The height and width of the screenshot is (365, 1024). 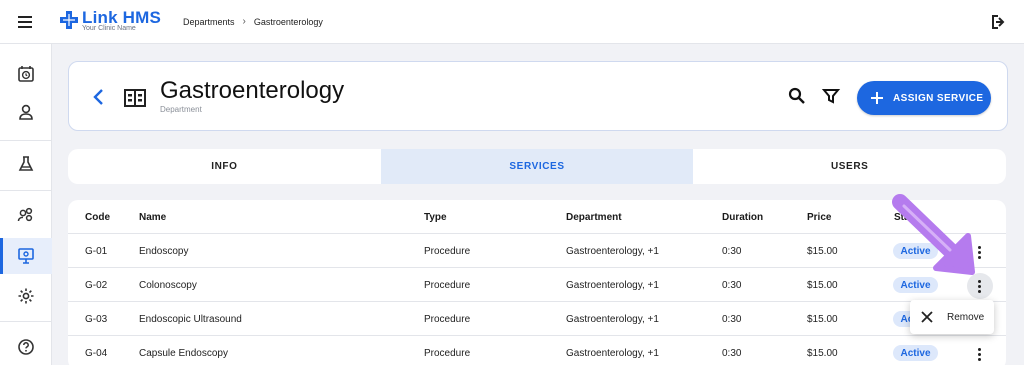 I want to click on monitor-settings-icon, so click(x=26, y=256).